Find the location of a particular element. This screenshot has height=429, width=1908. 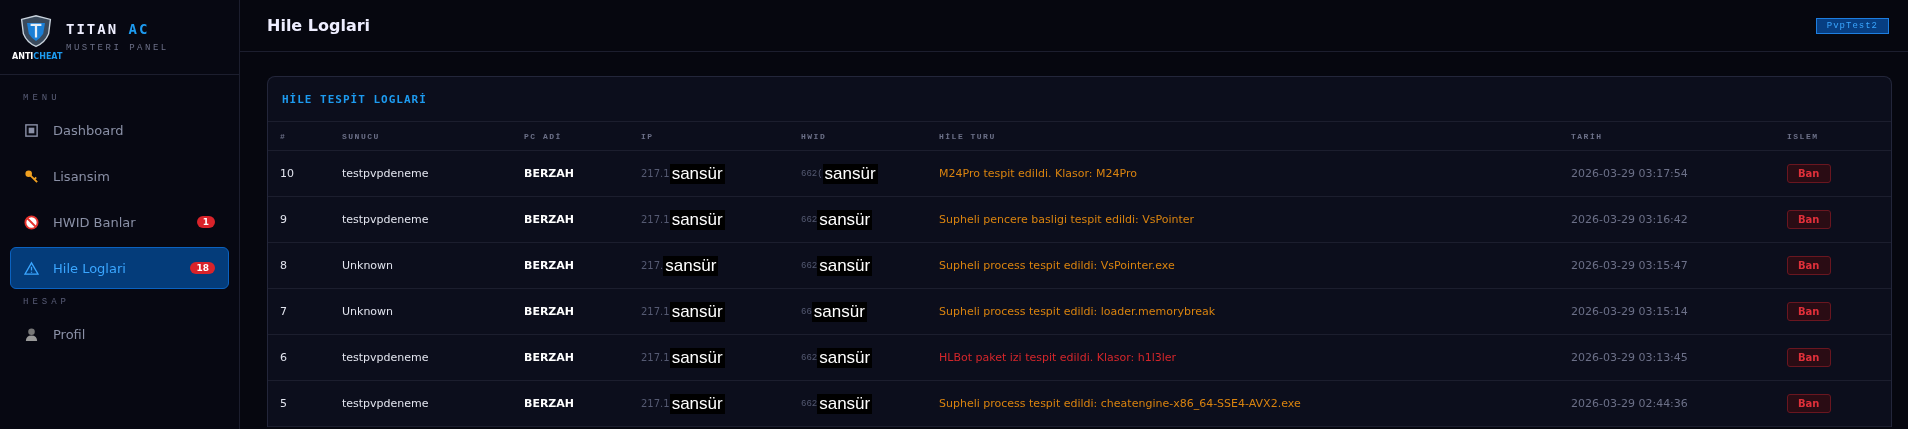

section-label: HESAP is located at coordinates (46, 302).